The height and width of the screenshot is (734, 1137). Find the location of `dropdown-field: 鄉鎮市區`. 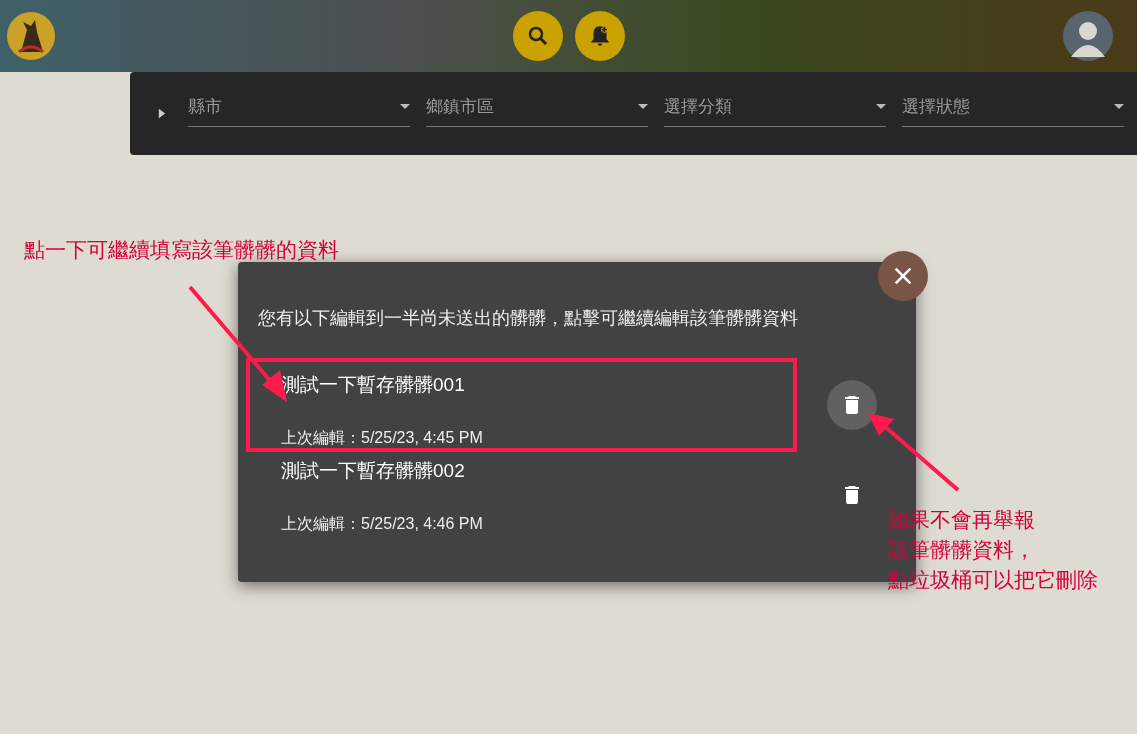

dropdown-field: 鄉鎮市區 is located at coordinates (537, 110).